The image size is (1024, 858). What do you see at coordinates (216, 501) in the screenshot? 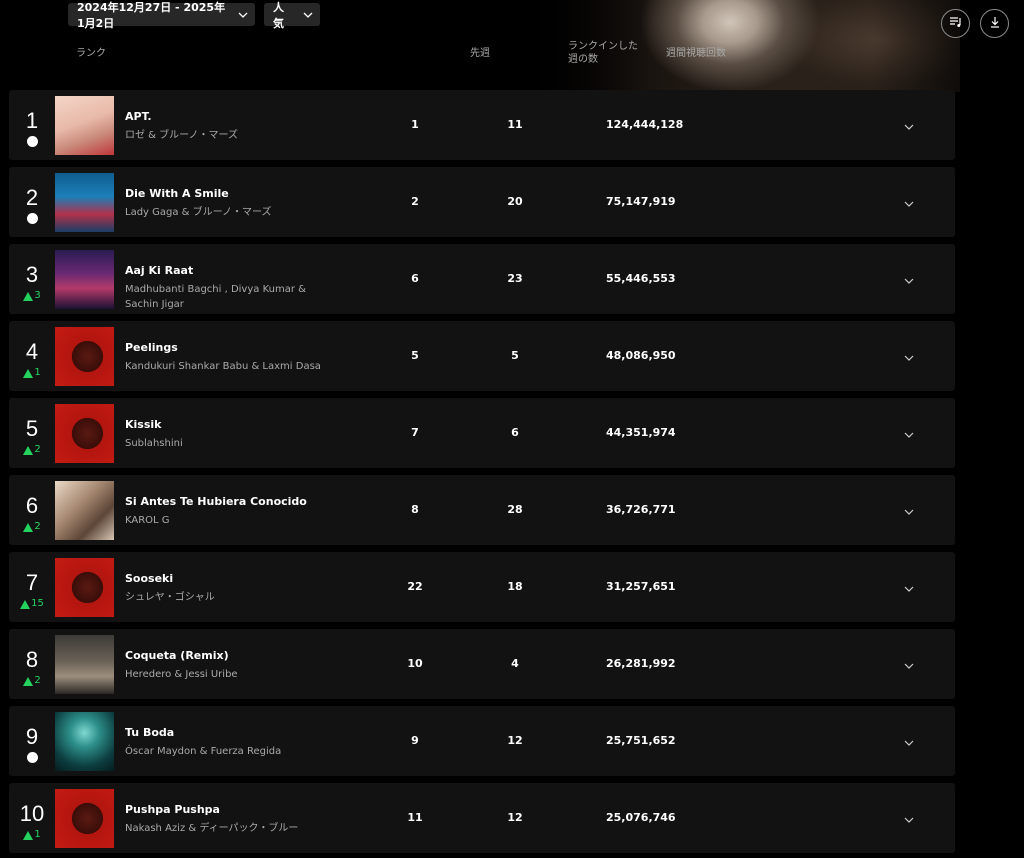
I see `song-title: Si Antes Te Hubiera Conocido` at bounding box center [216, 501].